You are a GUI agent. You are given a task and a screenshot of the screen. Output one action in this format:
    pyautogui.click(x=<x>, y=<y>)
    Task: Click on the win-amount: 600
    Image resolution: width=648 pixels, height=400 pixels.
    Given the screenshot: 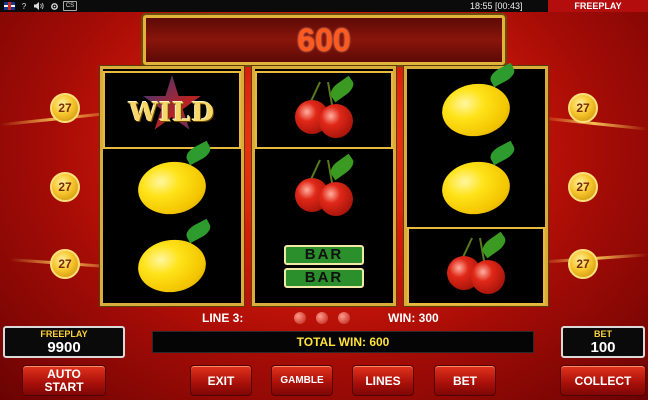 What is the action you would take?
    pyautogui.click(x=324, y=40)
    